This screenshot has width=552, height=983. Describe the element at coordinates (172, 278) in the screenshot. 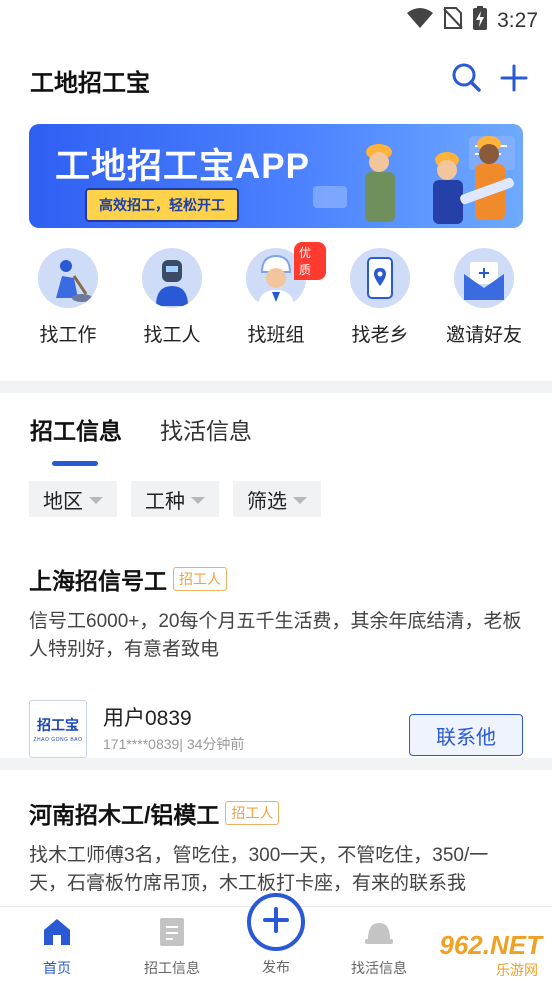

I see `welder-icon` at that location.